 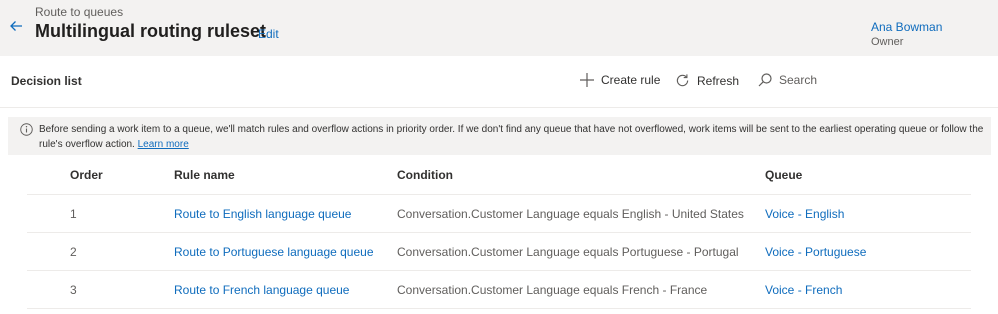 What do you see at coordinates (204, 175) in the screenshot?
I see `column-header-rule-name: Rule name` at bounding box center [204, 175].